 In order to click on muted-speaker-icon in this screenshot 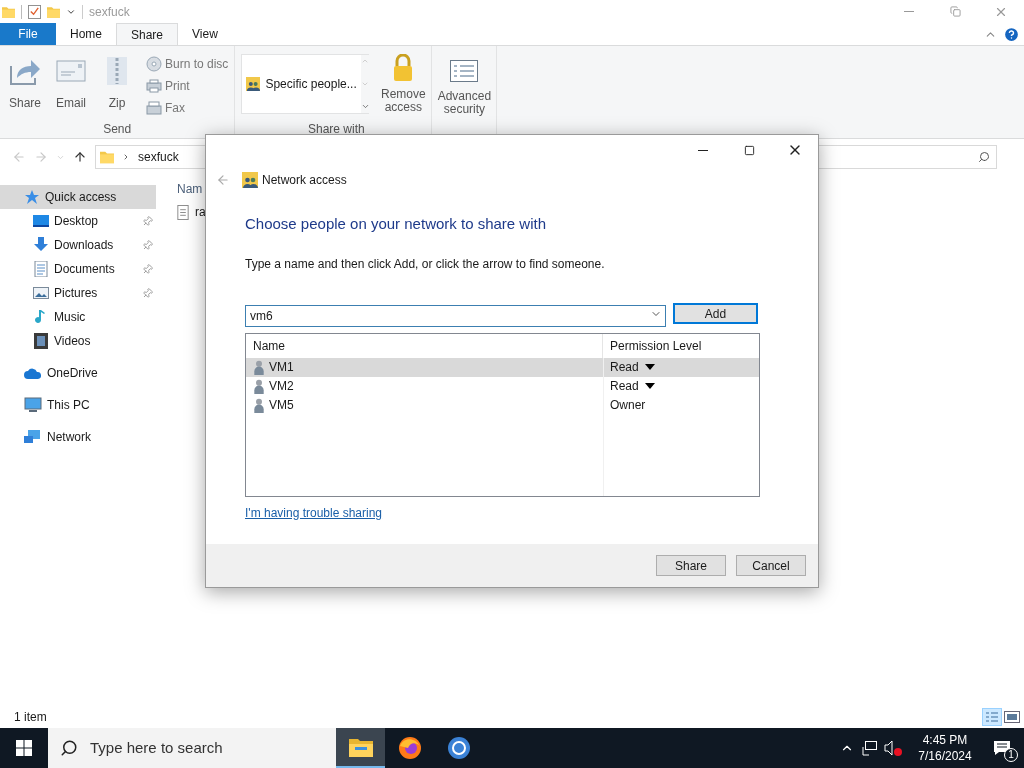, I will do `click(893, 748)`.